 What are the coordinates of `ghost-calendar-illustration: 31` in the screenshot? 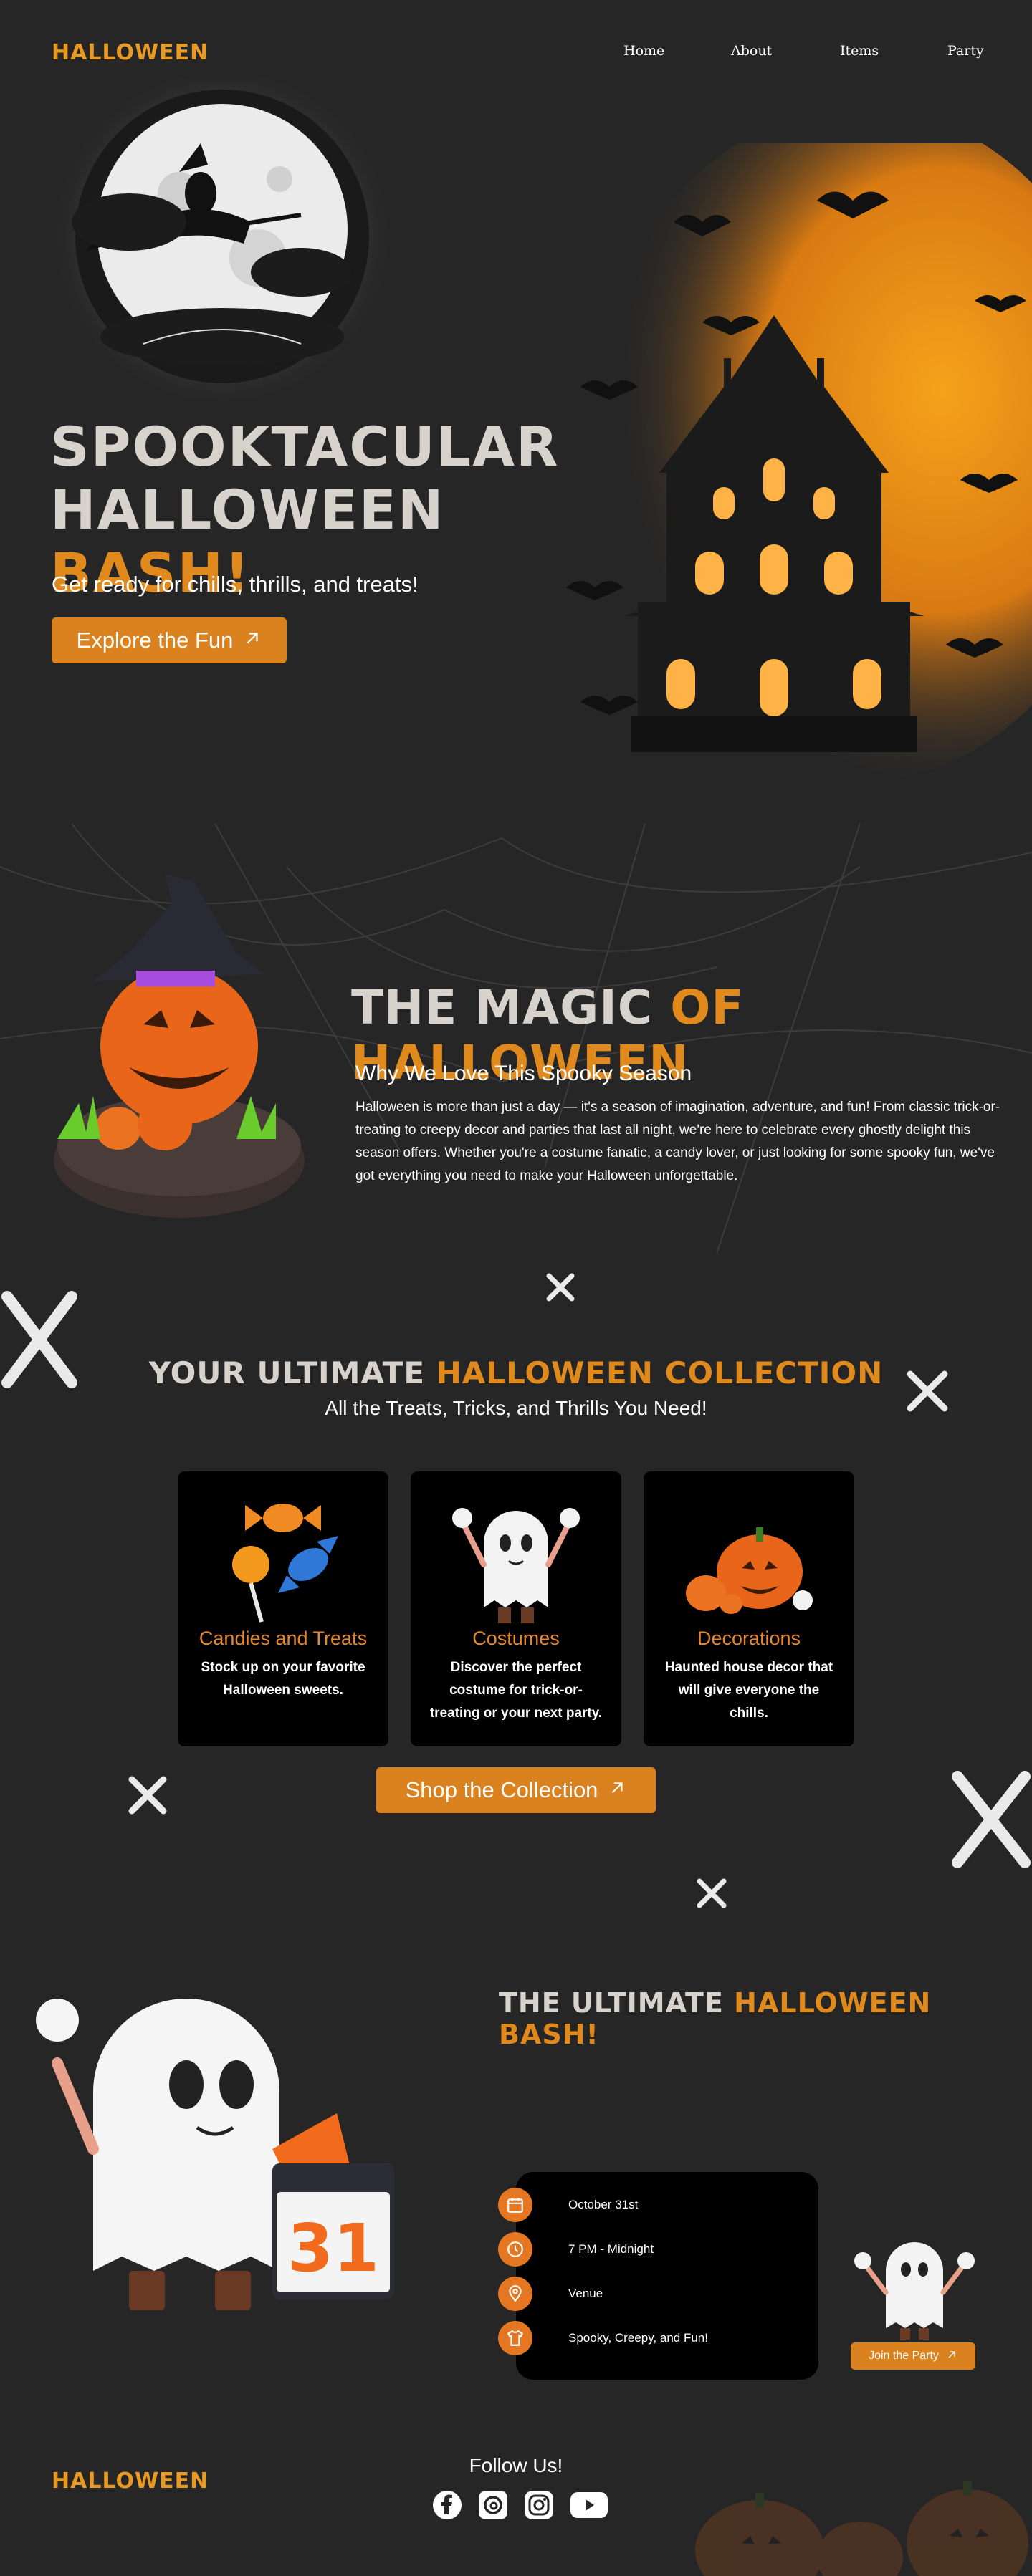 It's located at (222, 2134).